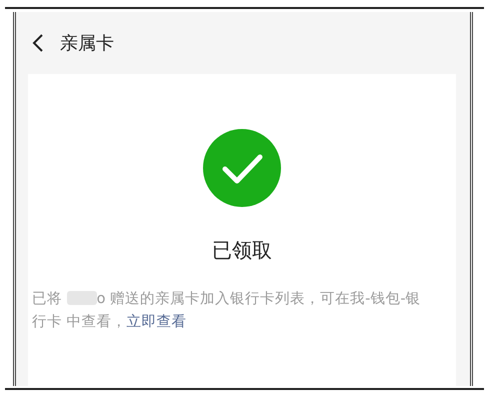  I want to click on result-title: 已领取, so click(242, 250).